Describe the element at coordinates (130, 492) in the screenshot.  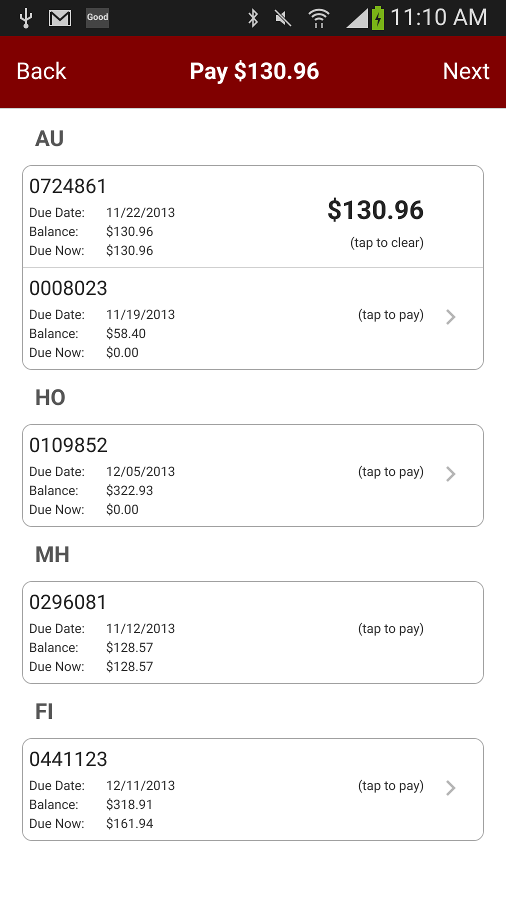
I see `field-value: $322.93` at that location.